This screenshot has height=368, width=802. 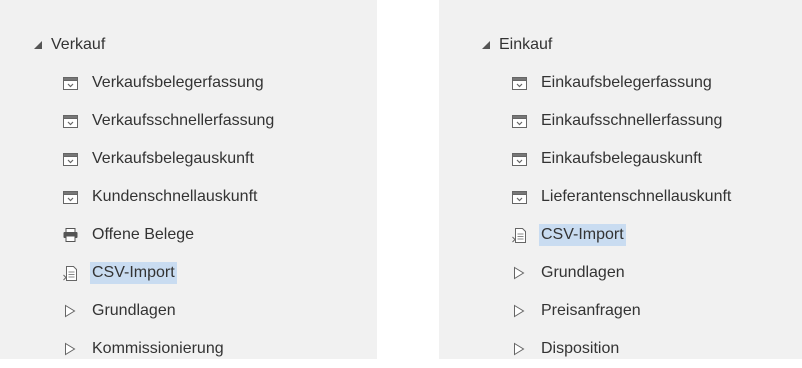 I want to click on tree-group-label: Einkauf, so click(x=526, y=44).